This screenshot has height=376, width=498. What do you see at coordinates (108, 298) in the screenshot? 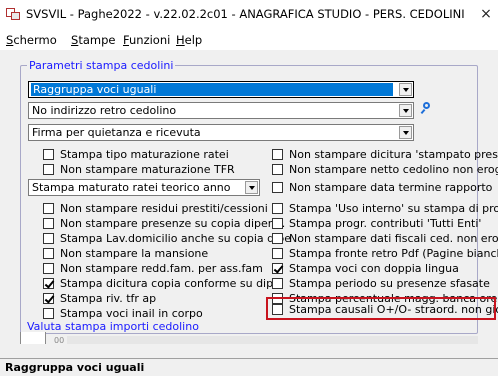
I see `checkbox-label: Stampa riv. tfr ap` at bounding box center [108, 298].